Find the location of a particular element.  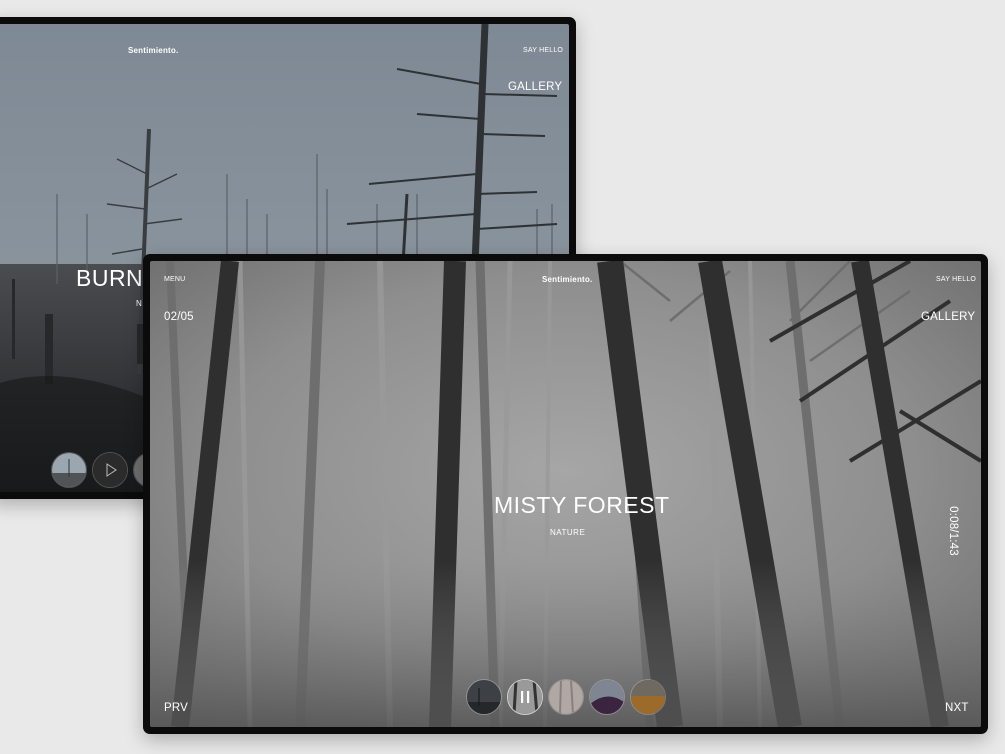

back-play-thumbnail is located at coordinates (110, 470).